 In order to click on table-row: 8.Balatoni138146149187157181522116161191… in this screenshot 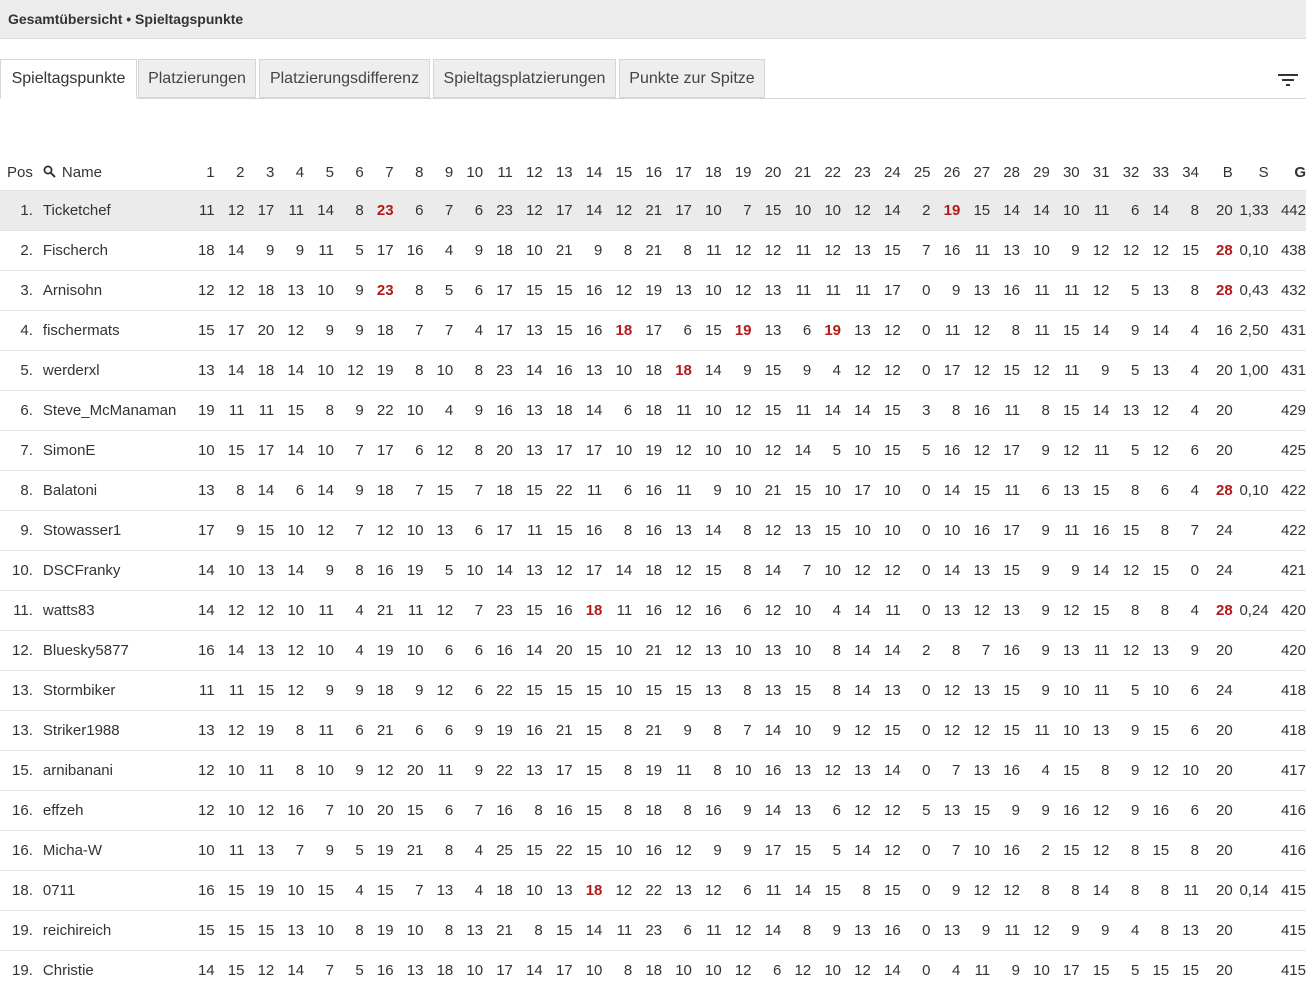, I will do `click(653, 491)`.